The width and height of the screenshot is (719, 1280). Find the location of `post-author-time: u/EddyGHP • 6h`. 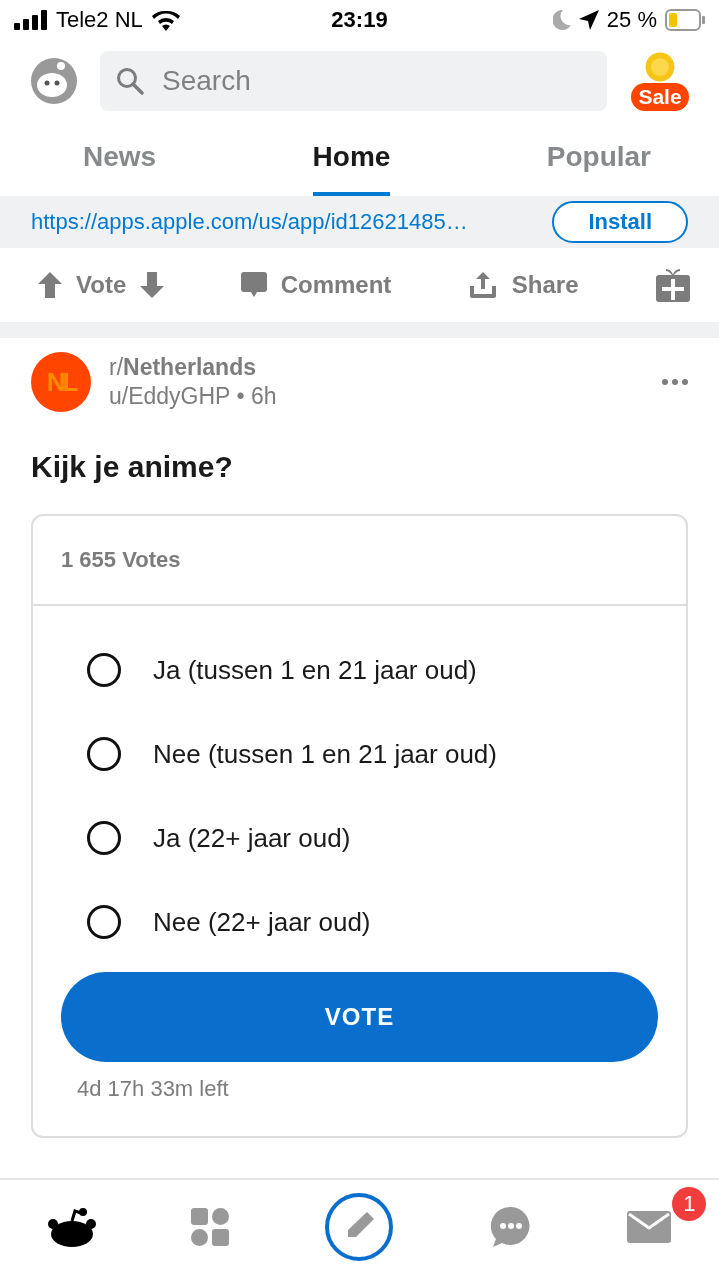

post-author-time: u/EddyGHP • 6h is located at coordinates (193, 396).